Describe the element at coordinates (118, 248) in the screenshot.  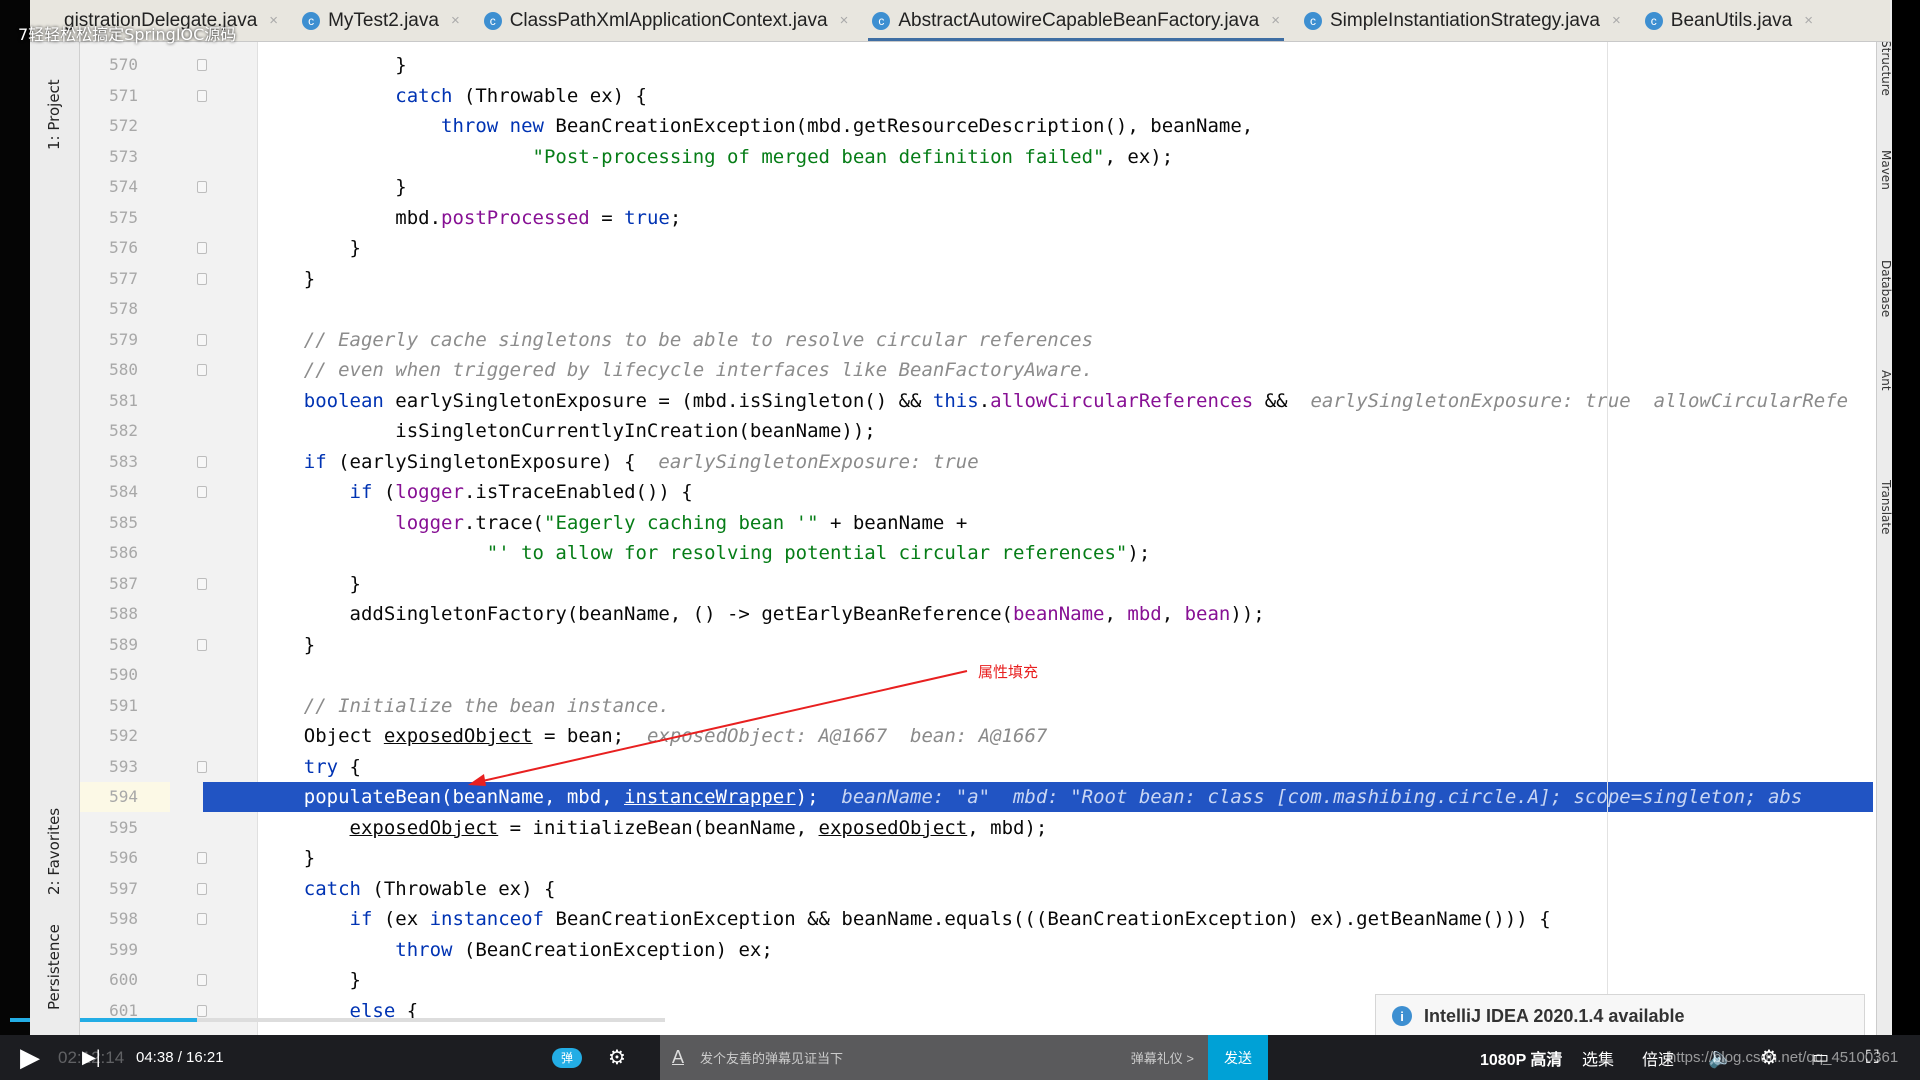
I see `line-number: 576` at that location.